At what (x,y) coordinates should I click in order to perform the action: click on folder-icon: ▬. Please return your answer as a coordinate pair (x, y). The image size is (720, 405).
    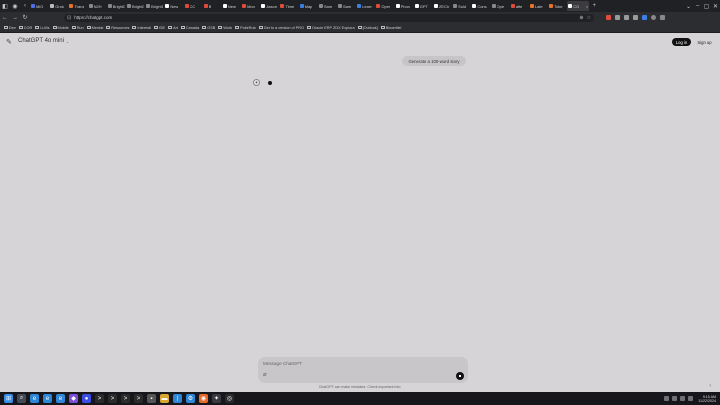
    Looking at the image, I should click on (164, 398).